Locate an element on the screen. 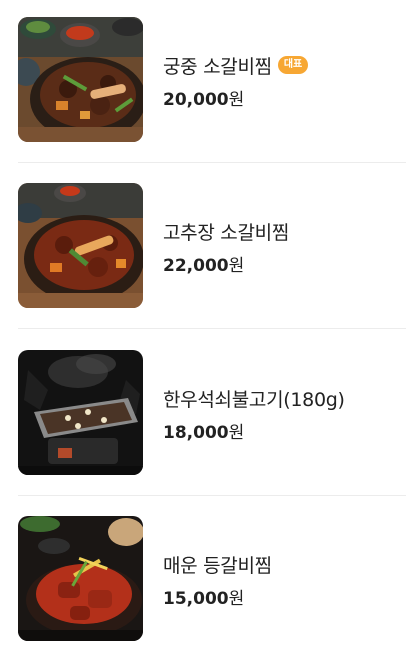 This screenshot has width=406, height=657. gochujang-galbi-photo is located at coordinates (80, 245).